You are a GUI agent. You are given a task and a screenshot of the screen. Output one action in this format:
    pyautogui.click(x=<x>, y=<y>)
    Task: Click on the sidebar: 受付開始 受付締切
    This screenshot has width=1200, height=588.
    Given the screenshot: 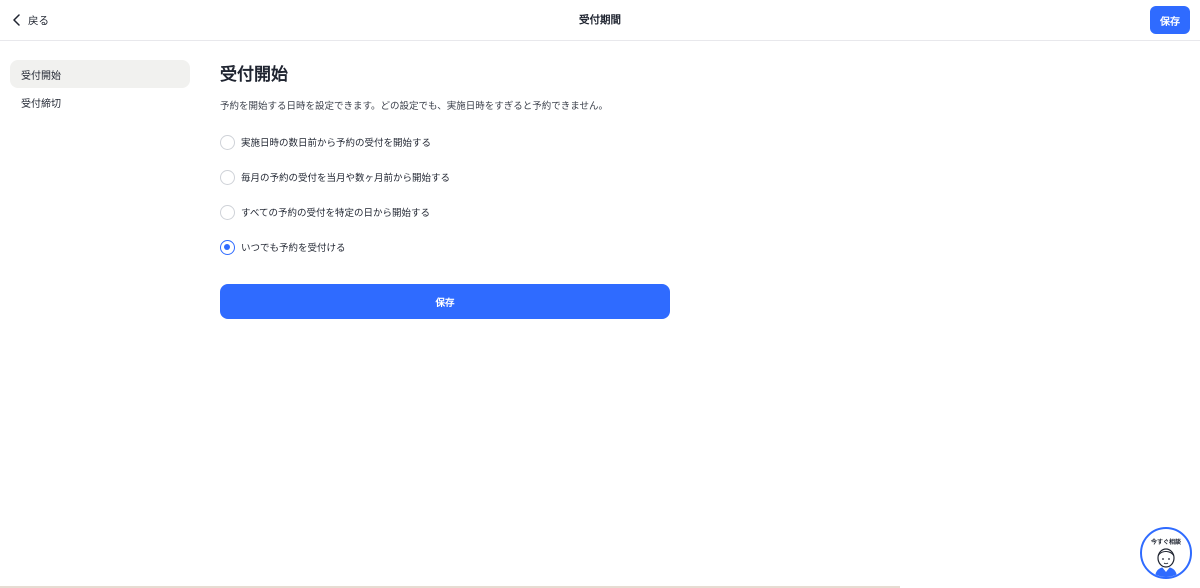 What is the action you would take?
    pyautogui.click(x=100, y=88)
    